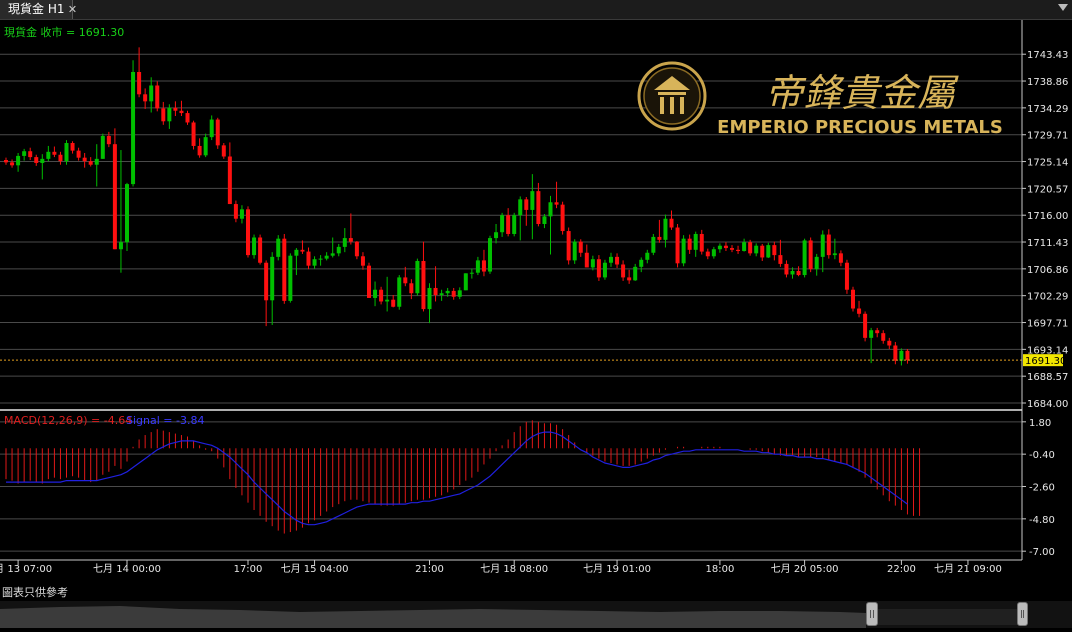 The height and width of the screenshot is (632, 1072). What do you see at coordinates (872, 614) in the screenshot?
I see `scroll-thumb-left` at bounding box center [872, 614].